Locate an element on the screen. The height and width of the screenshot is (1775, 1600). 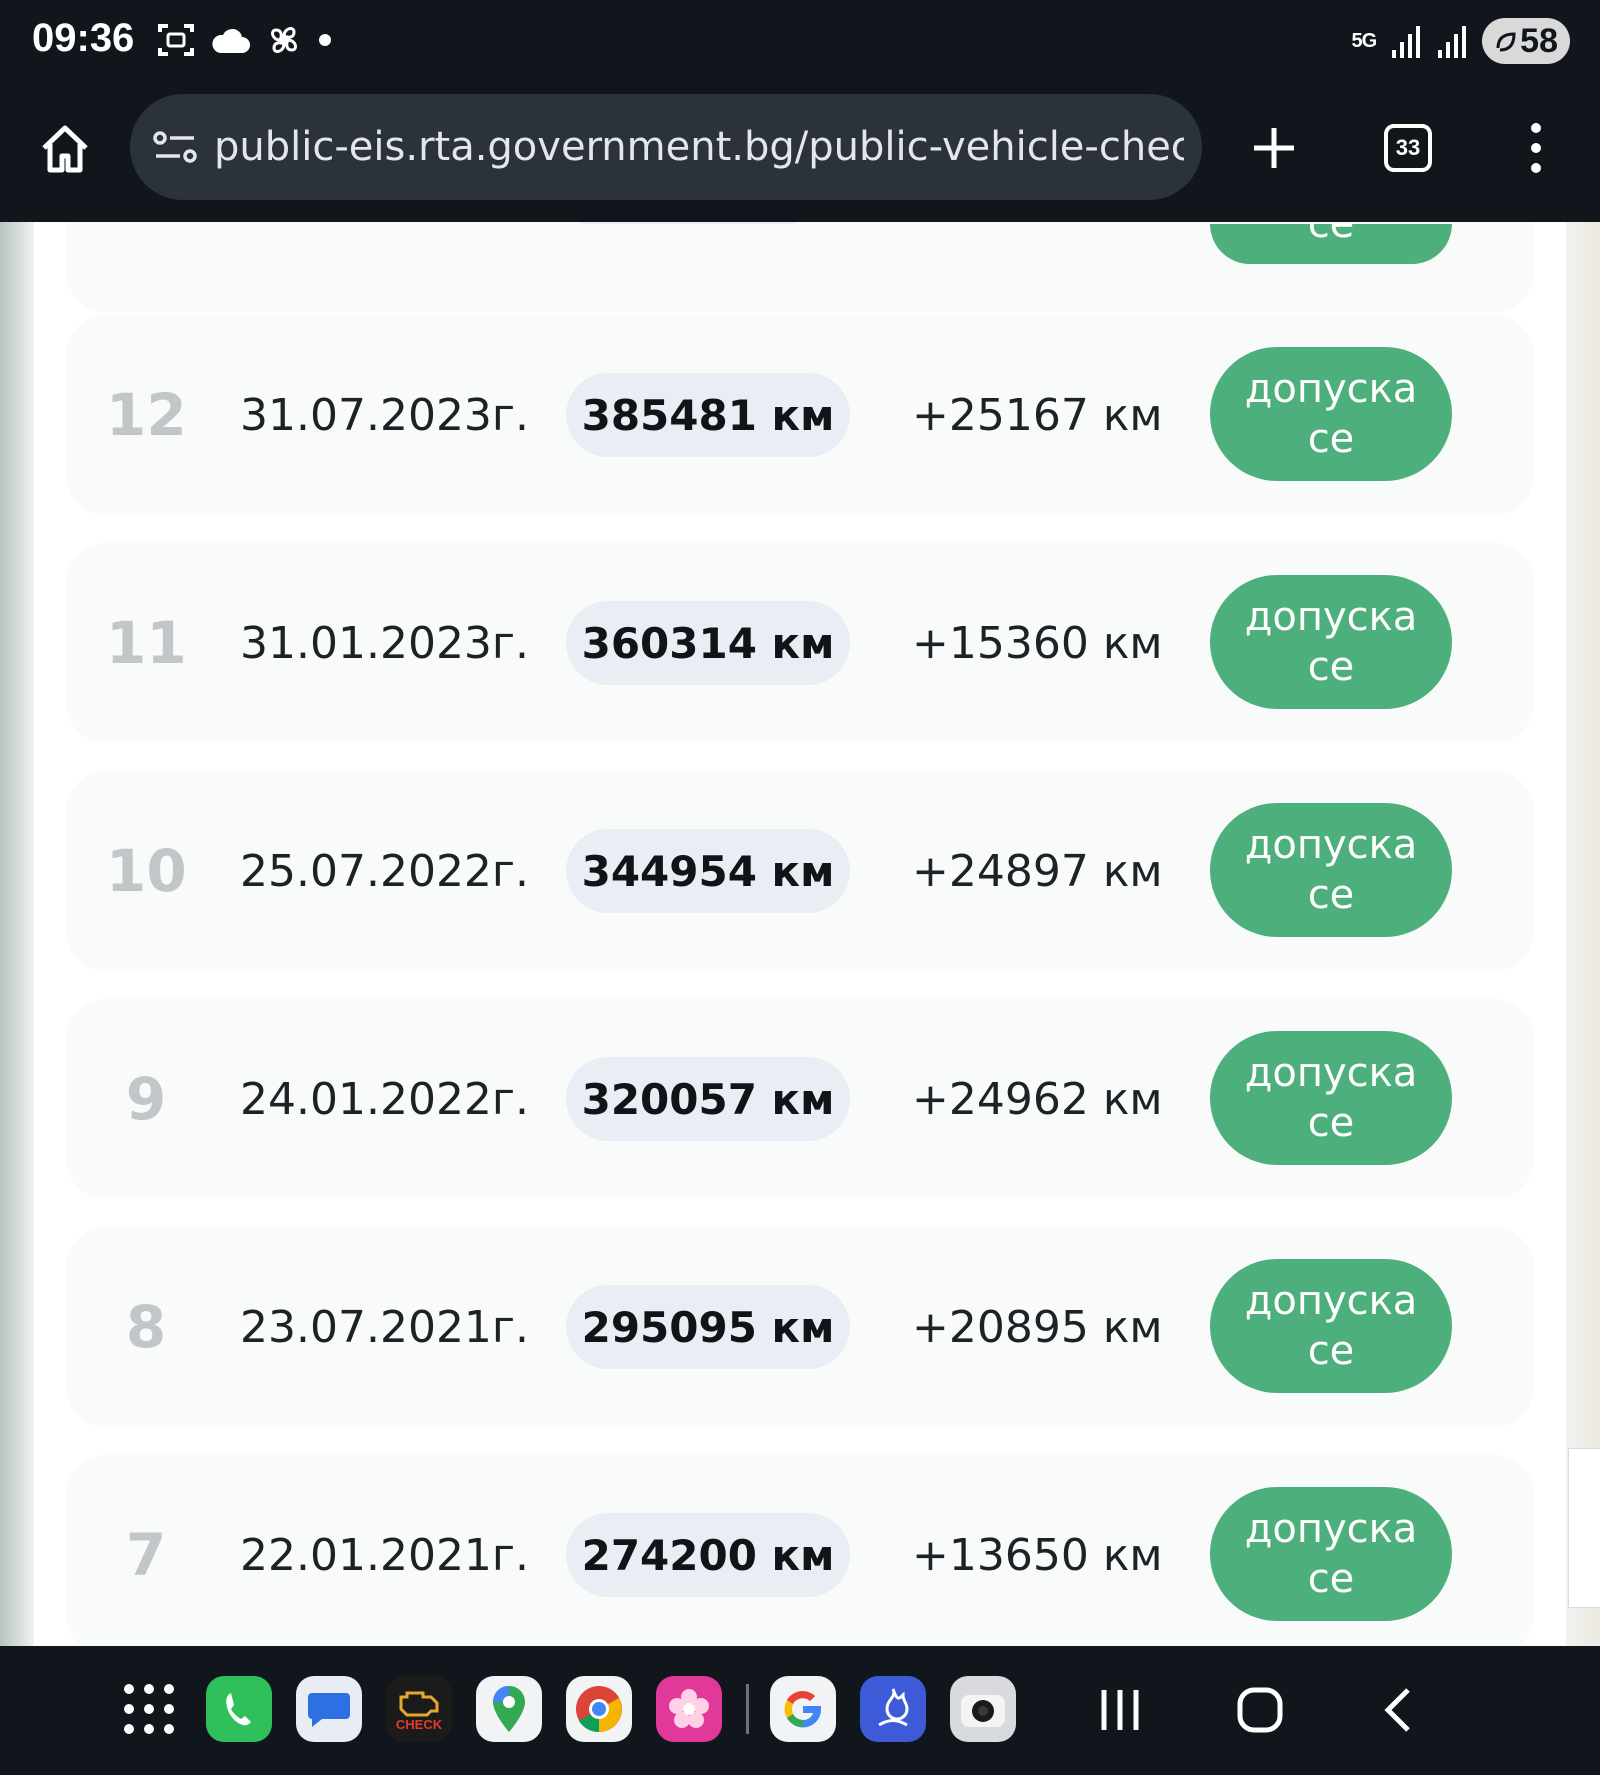
message-bubble-icon is located at coordinates (329, 1710).